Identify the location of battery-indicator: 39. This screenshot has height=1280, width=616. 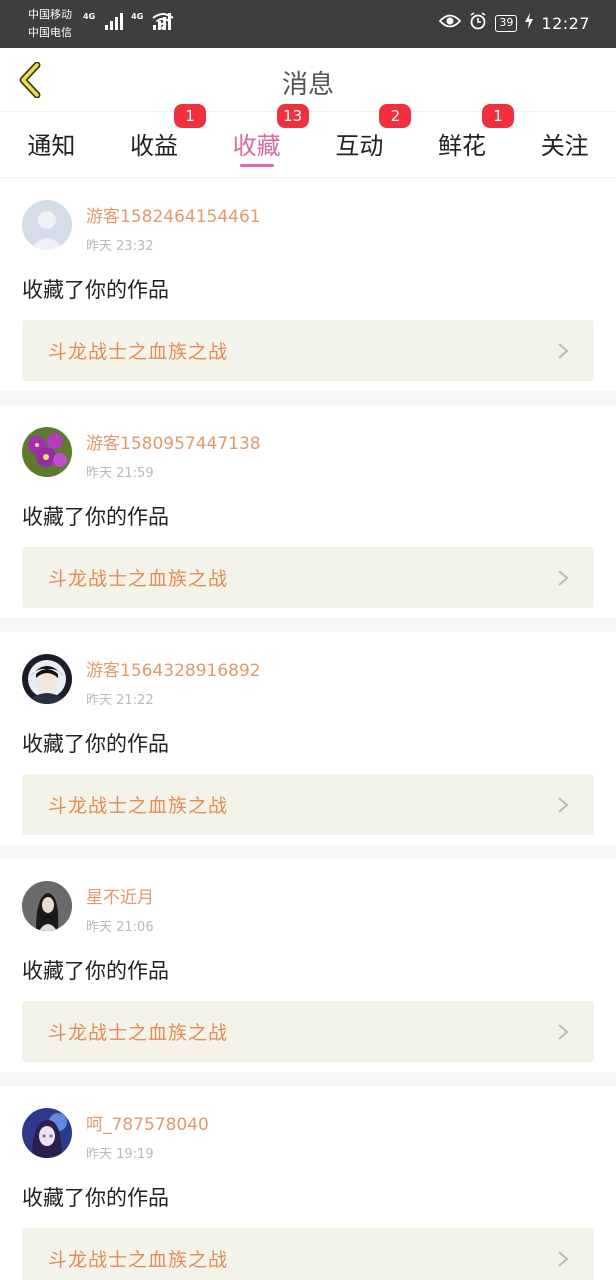
(506, 23).